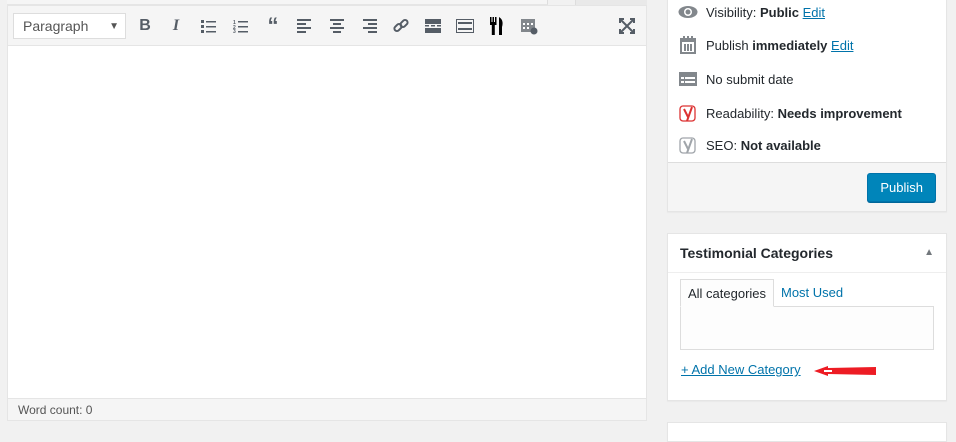 The width and height of the screenshot is (956, 442). Describe the element at coordinates (305, 26) in the screenshot. I see `align-left-button` at that location.